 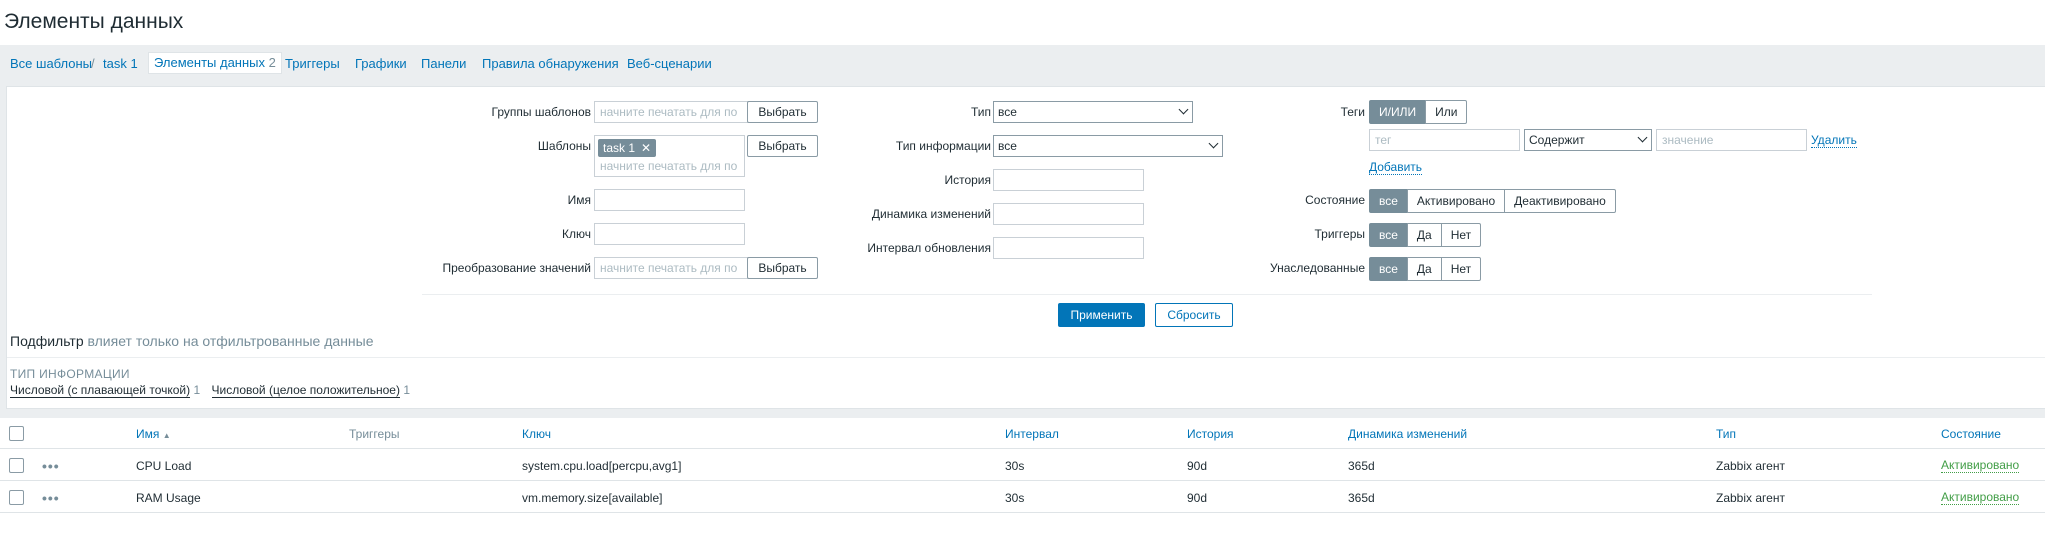 What do you see at coordinates (1461, 269) in the screenshot?
I see `inherited-option-no: Нет` at bounding box center [1461, 269].